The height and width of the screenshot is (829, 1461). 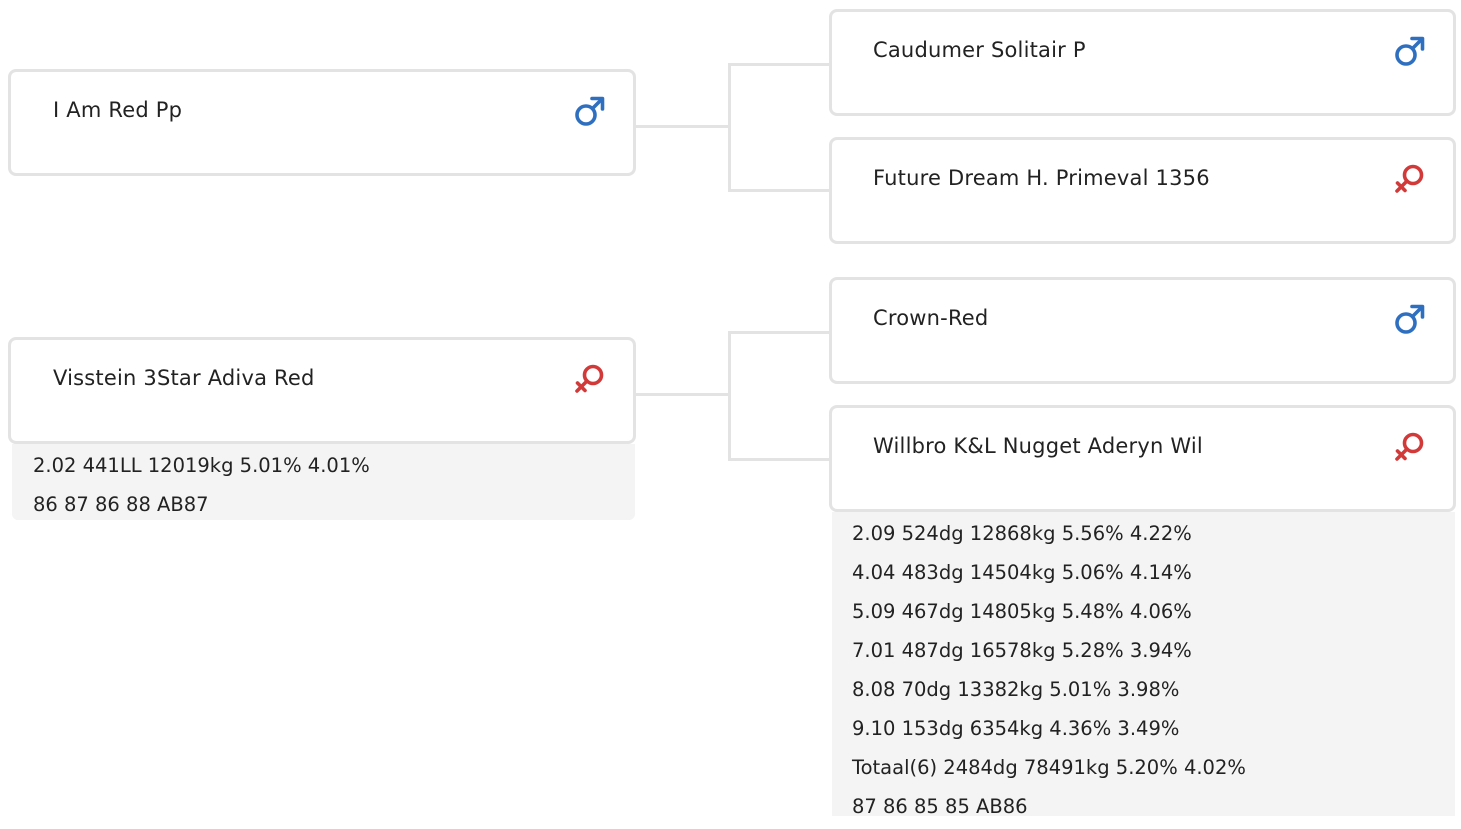 What do you see at coordinates (779, 64) in the screenshot?
I see `connector-sire-top` at bounding box center [779, 64].